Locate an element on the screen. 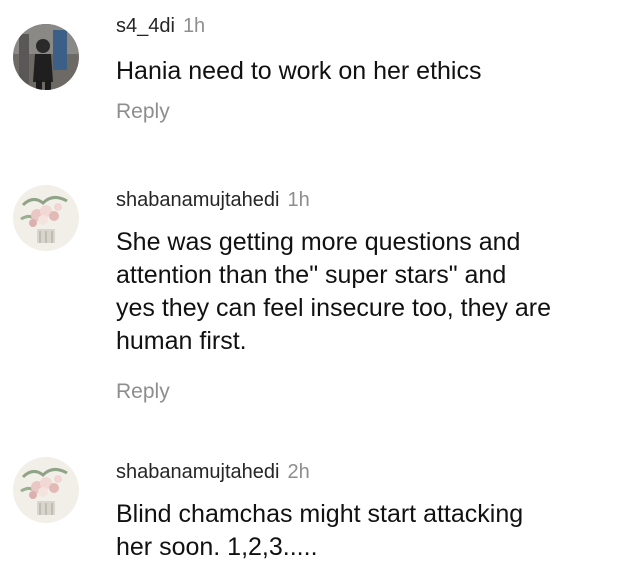  comment-meta: shabanamujtahedi 2h is located at coordinates (365, 472).